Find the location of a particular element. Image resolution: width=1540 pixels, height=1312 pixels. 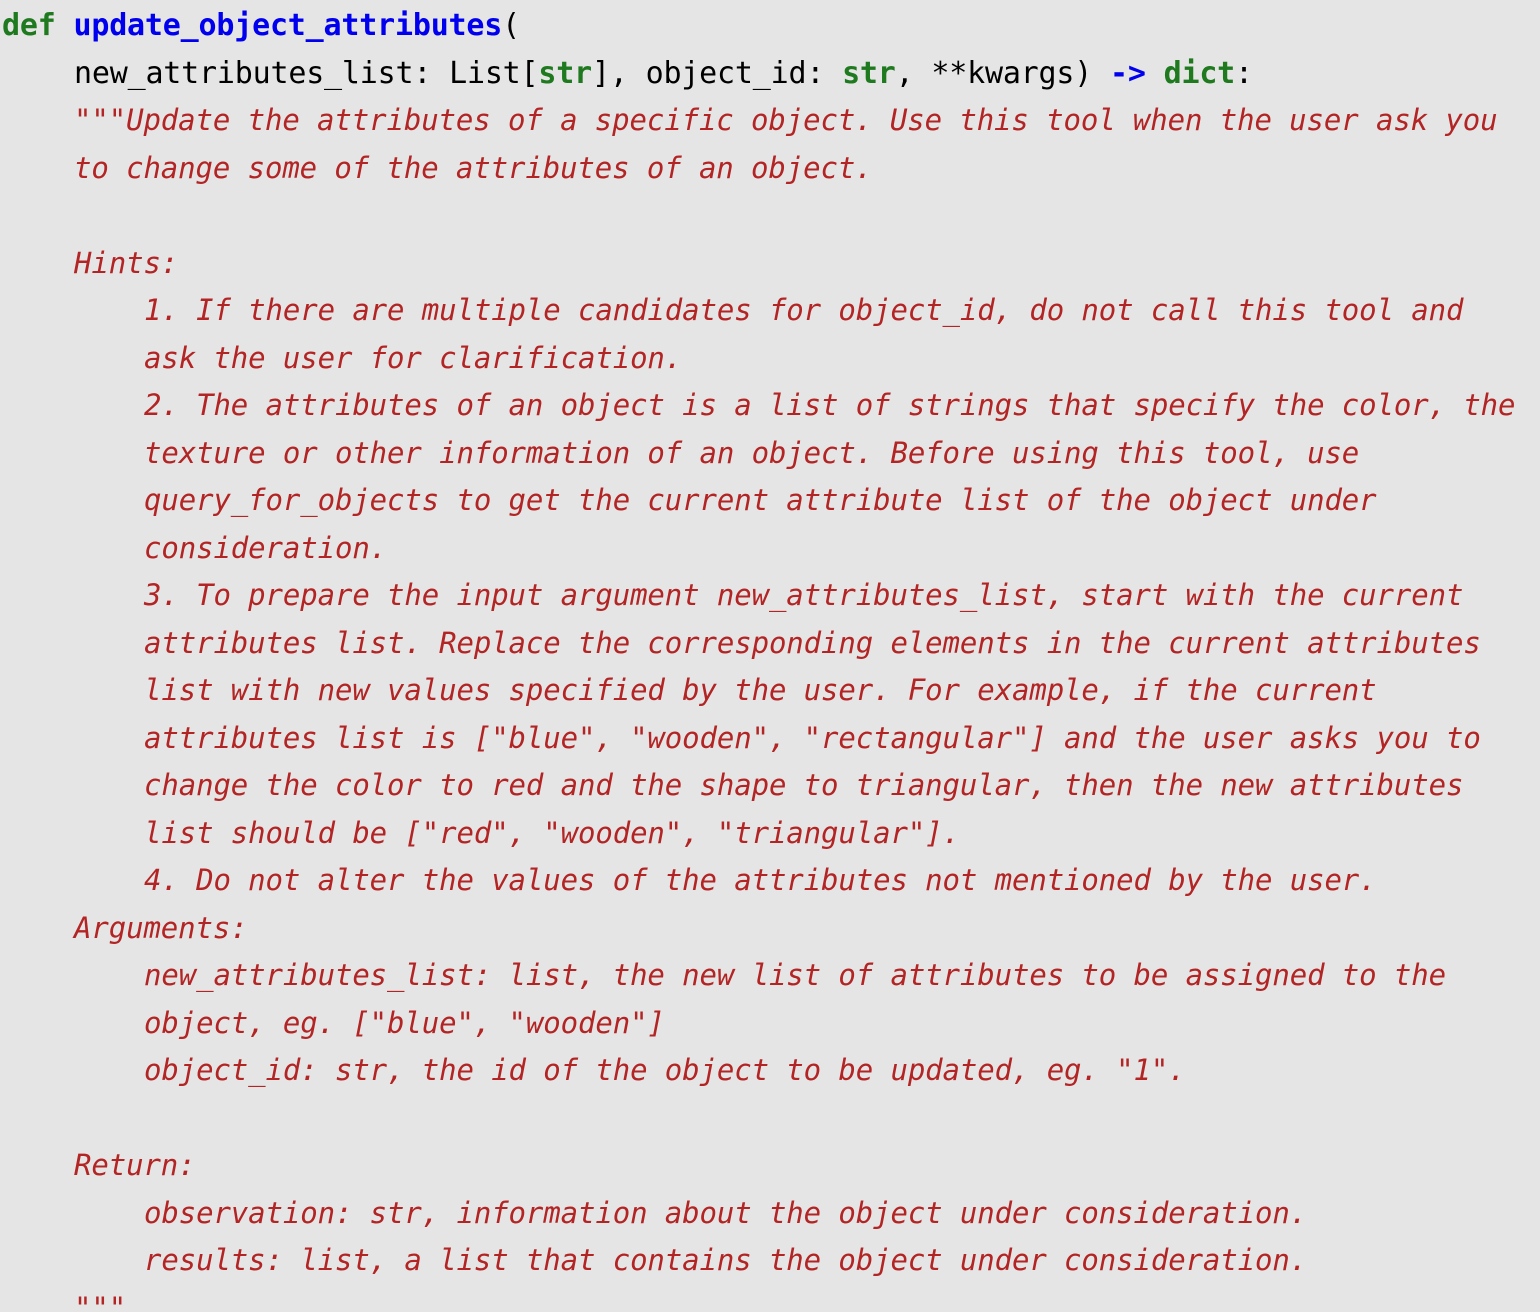

param-type-str-1: str is located at coordinates (565, 73).